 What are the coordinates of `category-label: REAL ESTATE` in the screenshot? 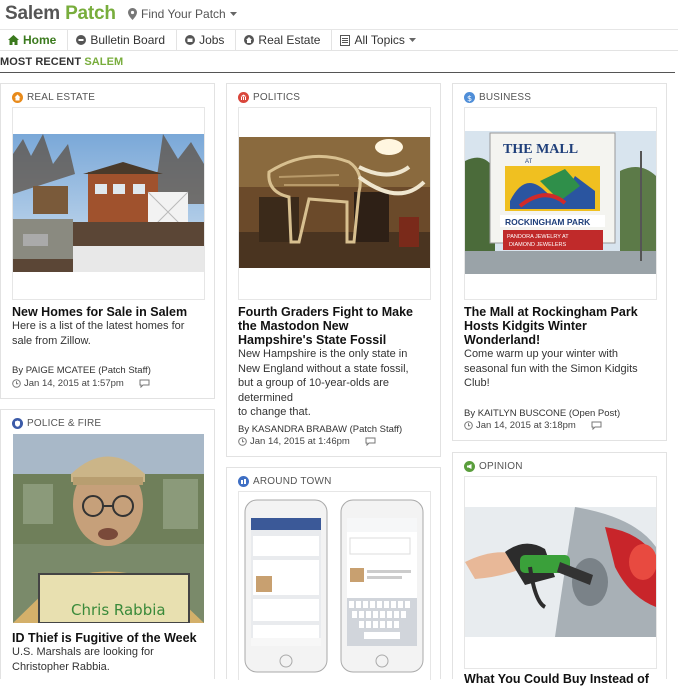 It's located at (53, 97).